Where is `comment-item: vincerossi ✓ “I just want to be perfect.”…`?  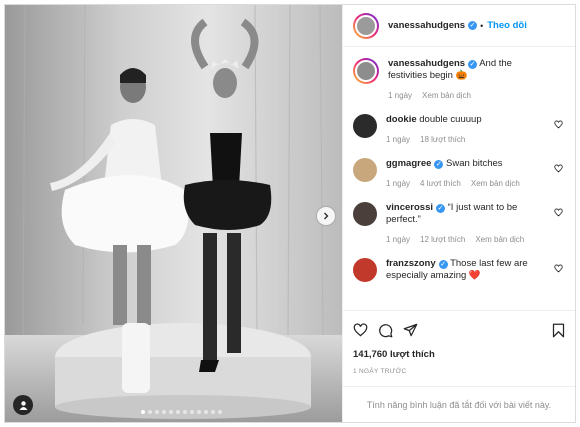 comment-item: vincerossi ✓ “I just want to be perfect.”… is located at coordinates (459, 224).